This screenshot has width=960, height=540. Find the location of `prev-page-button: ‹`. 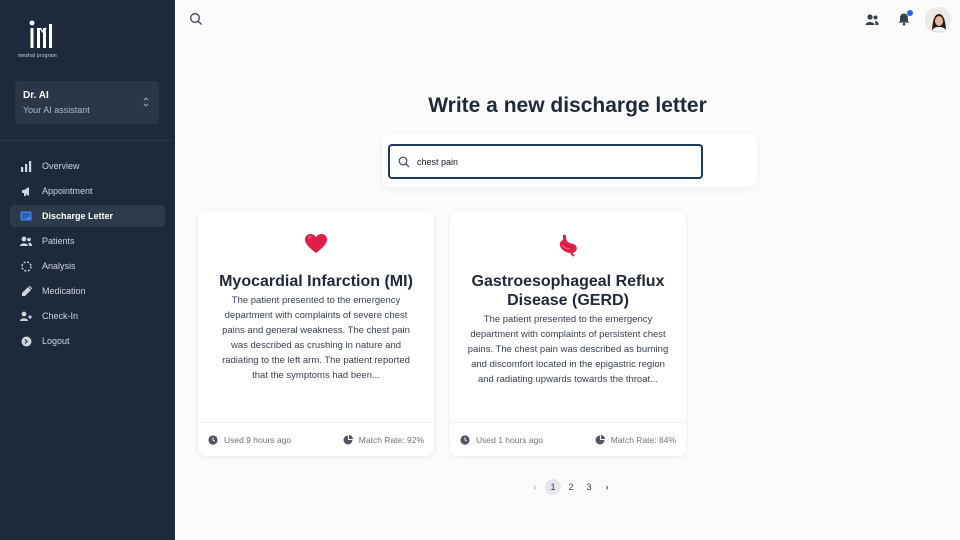

prev-page-button: ‹ is located at coordinates (535, 487).